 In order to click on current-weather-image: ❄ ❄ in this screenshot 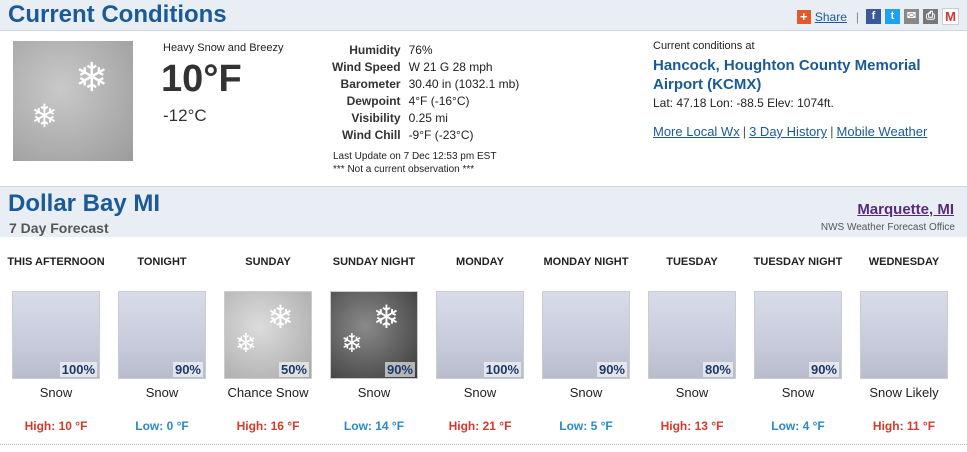, I will do `click(73, 101)`.